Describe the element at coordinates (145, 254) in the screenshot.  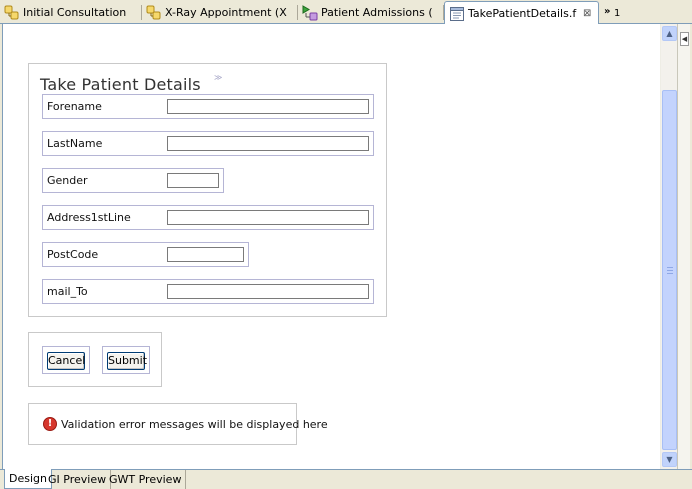
I see `field-postcode: PostCode` at that location.